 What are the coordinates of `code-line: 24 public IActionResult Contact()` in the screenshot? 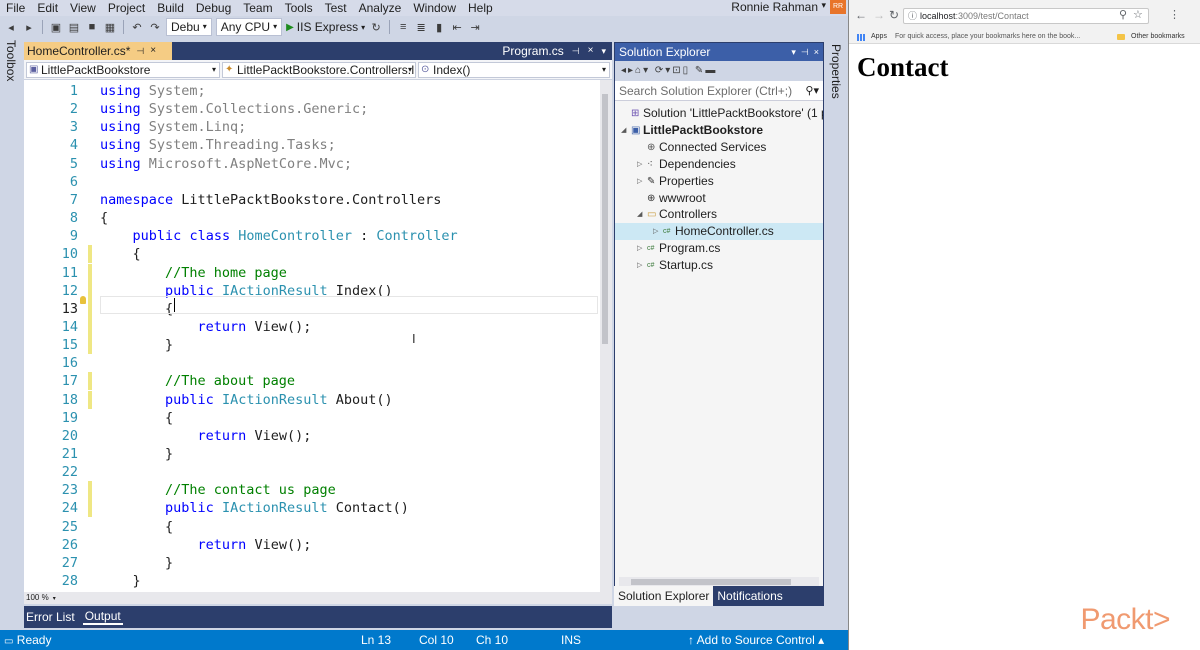 It's located at (311, 508).